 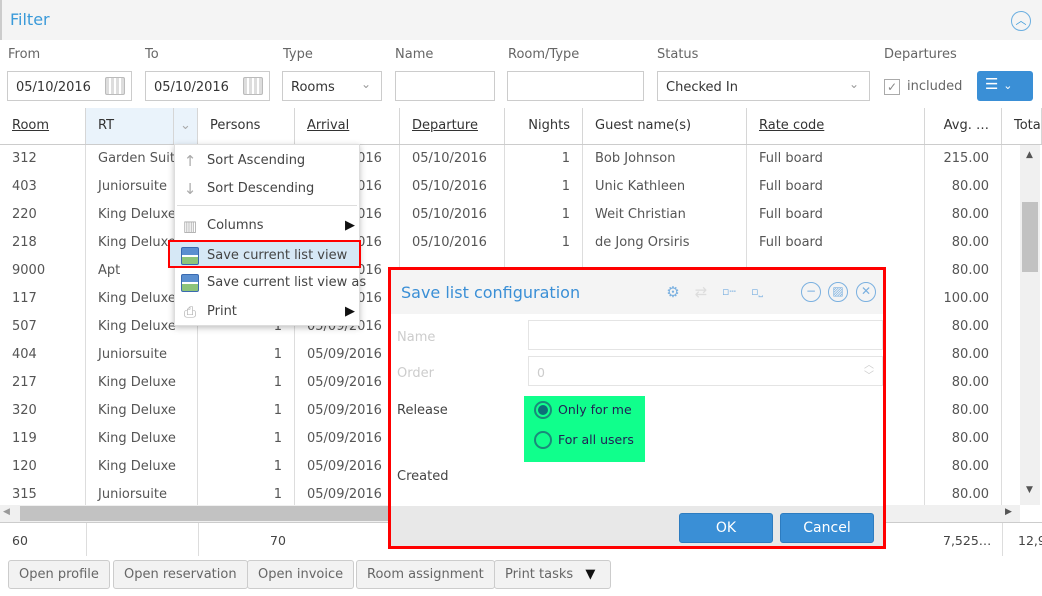 What do you see at coordinates (313, 87) in the screenshot?
I see `type-value: Rooms` at bounding box center [313, 87].